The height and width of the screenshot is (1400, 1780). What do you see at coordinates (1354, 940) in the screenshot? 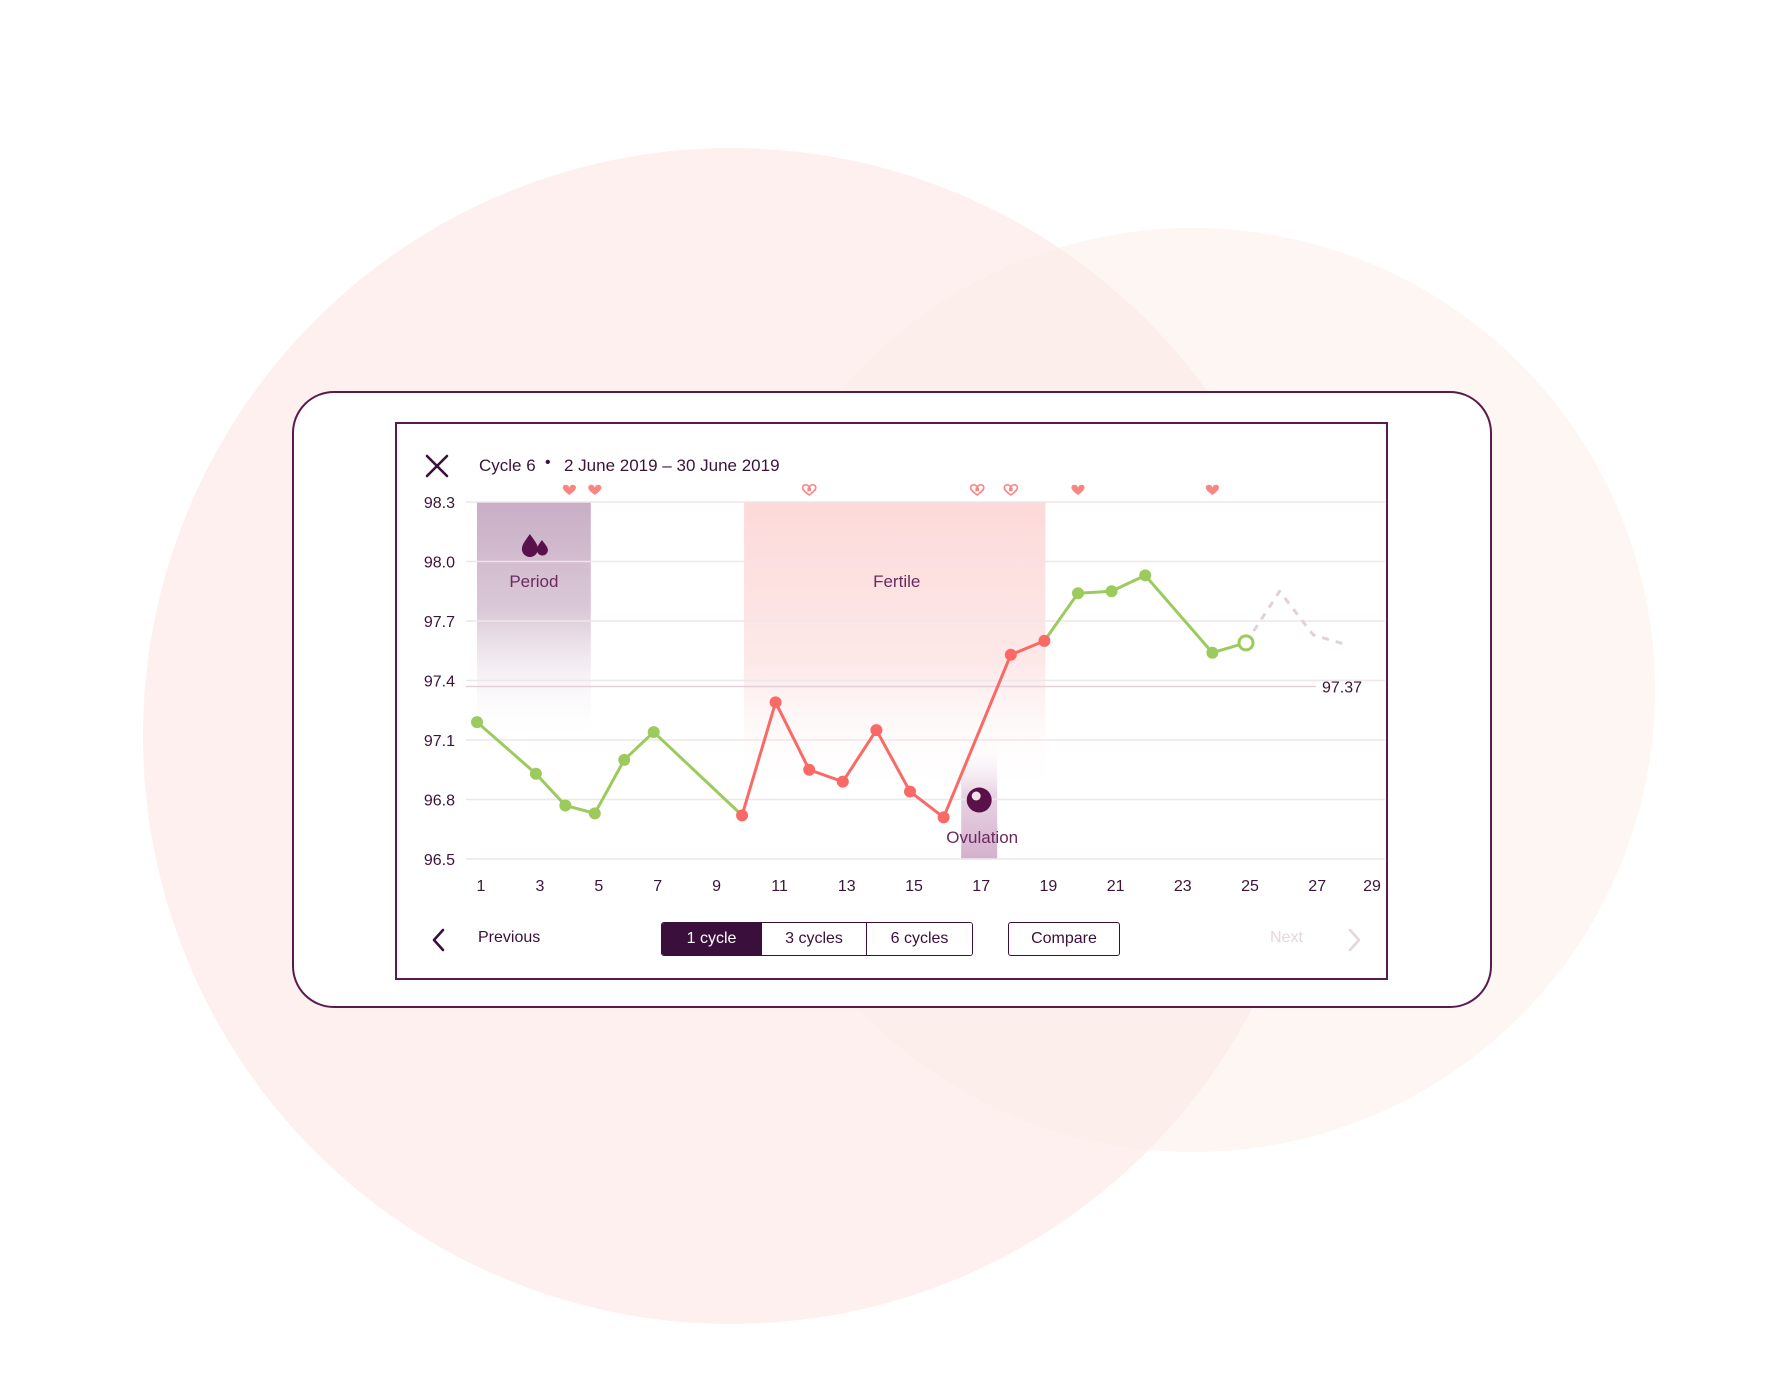
I see `chevron-right-icon` at bounding box center [1354, 940].